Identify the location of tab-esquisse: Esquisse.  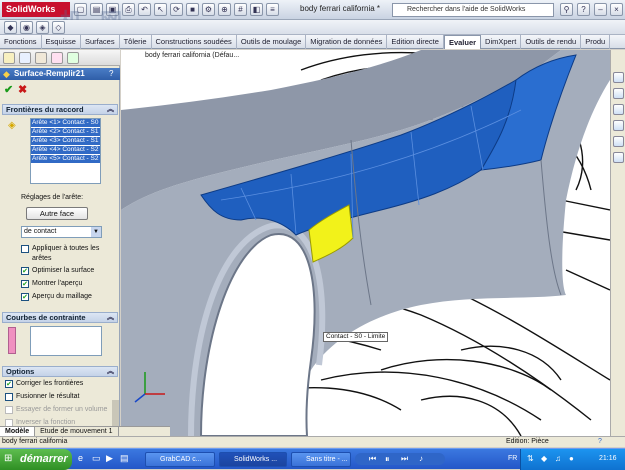
(61, 42).